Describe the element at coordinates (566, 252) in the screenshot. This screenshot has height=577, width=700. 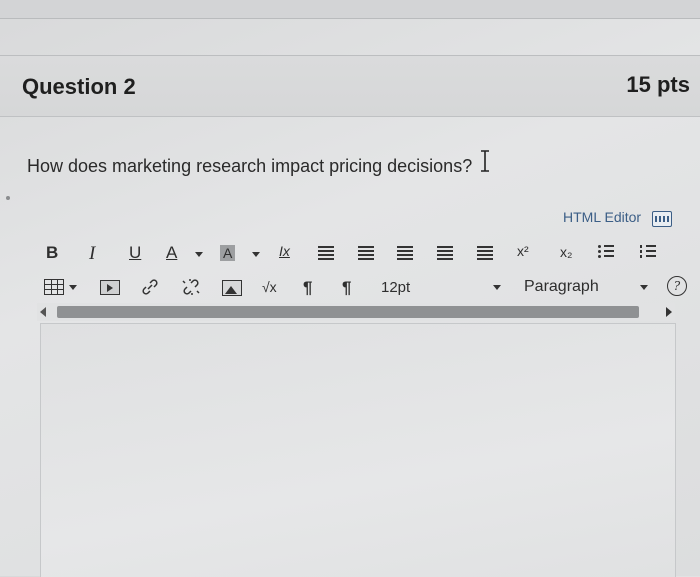
I see `subscript-button: x₂` at that location.